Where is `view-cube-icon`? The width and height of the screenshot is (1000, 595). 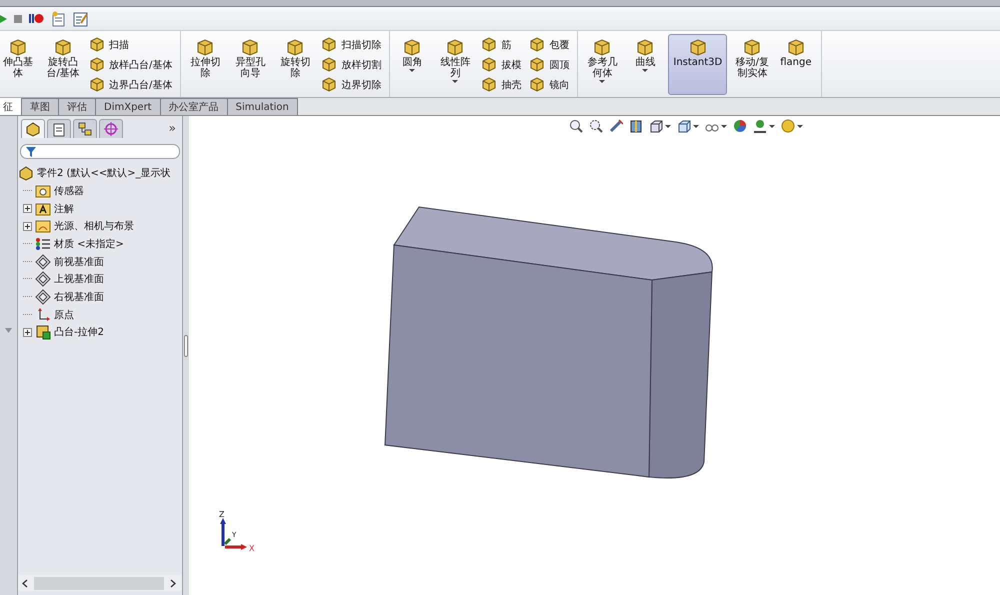 view-cube-icon is located at coordinates (656, 126).